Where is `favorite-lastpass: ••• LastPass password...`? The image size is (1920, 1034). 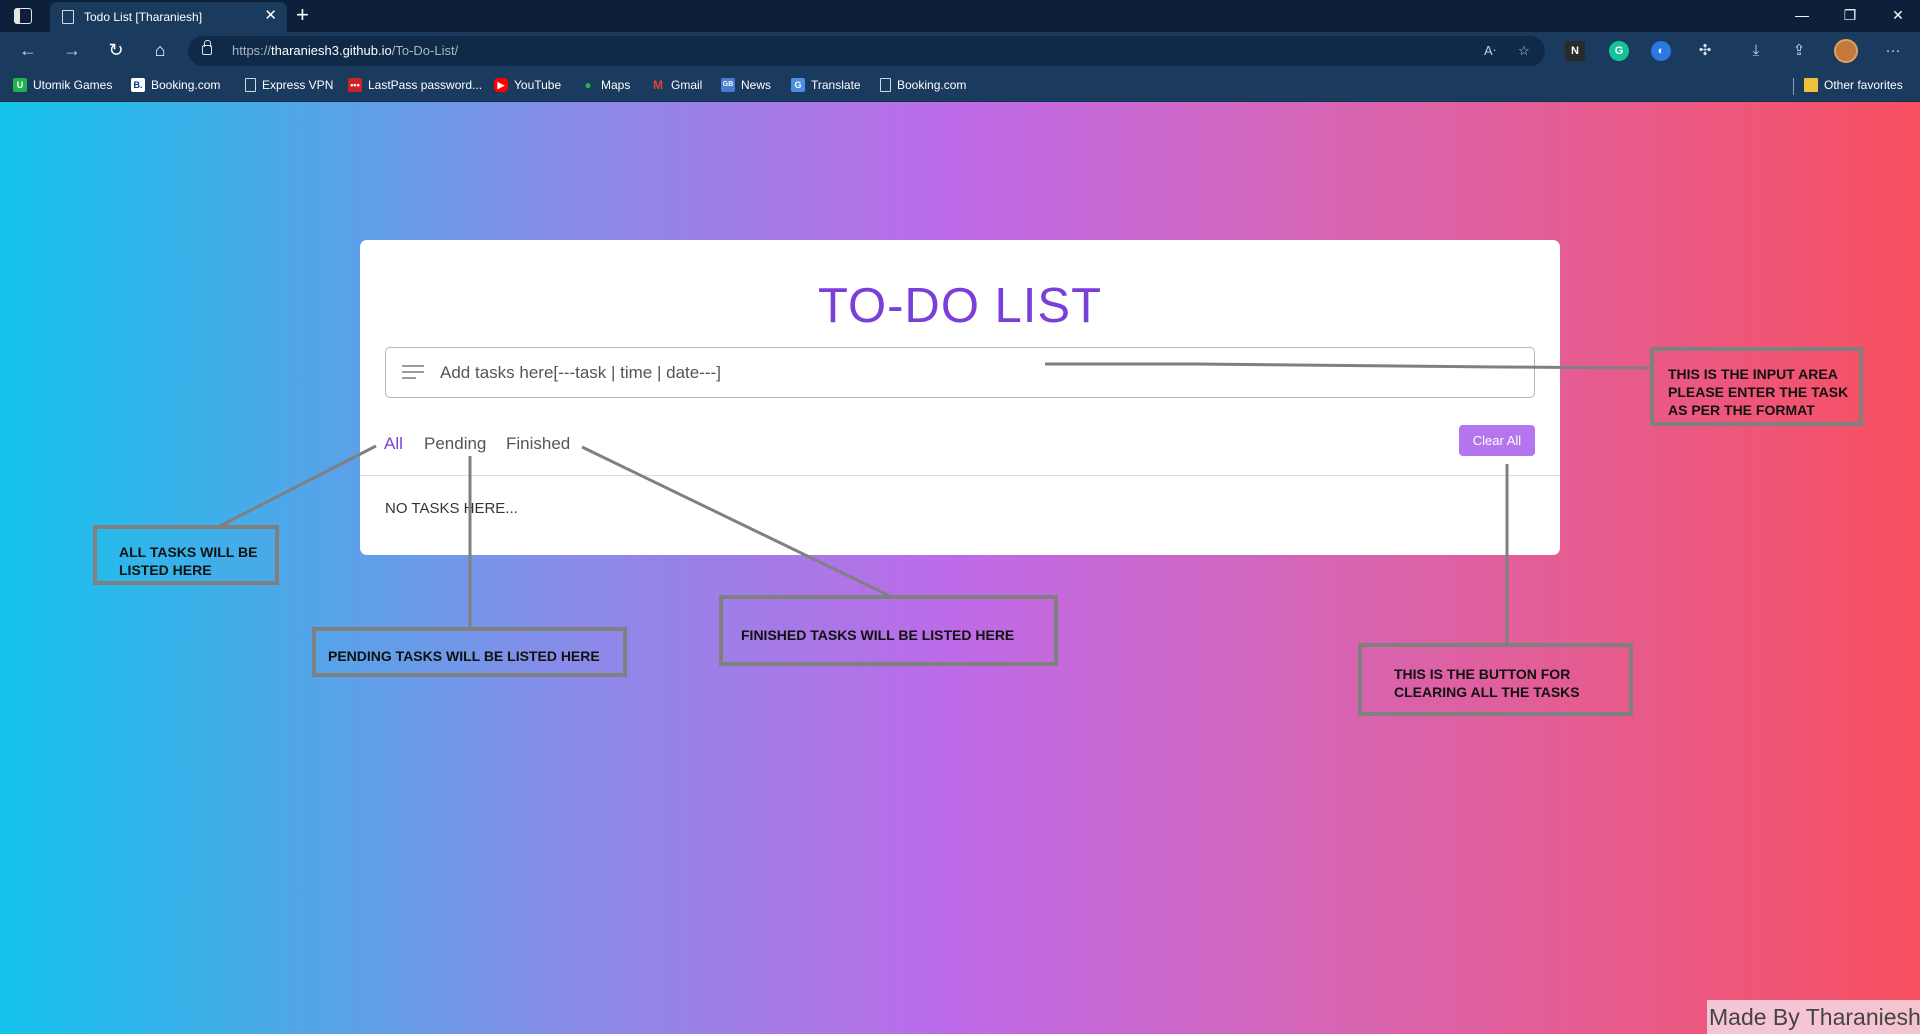 favorite-lastpass: ••• LastPass password... is located at coordinates (415, 85).